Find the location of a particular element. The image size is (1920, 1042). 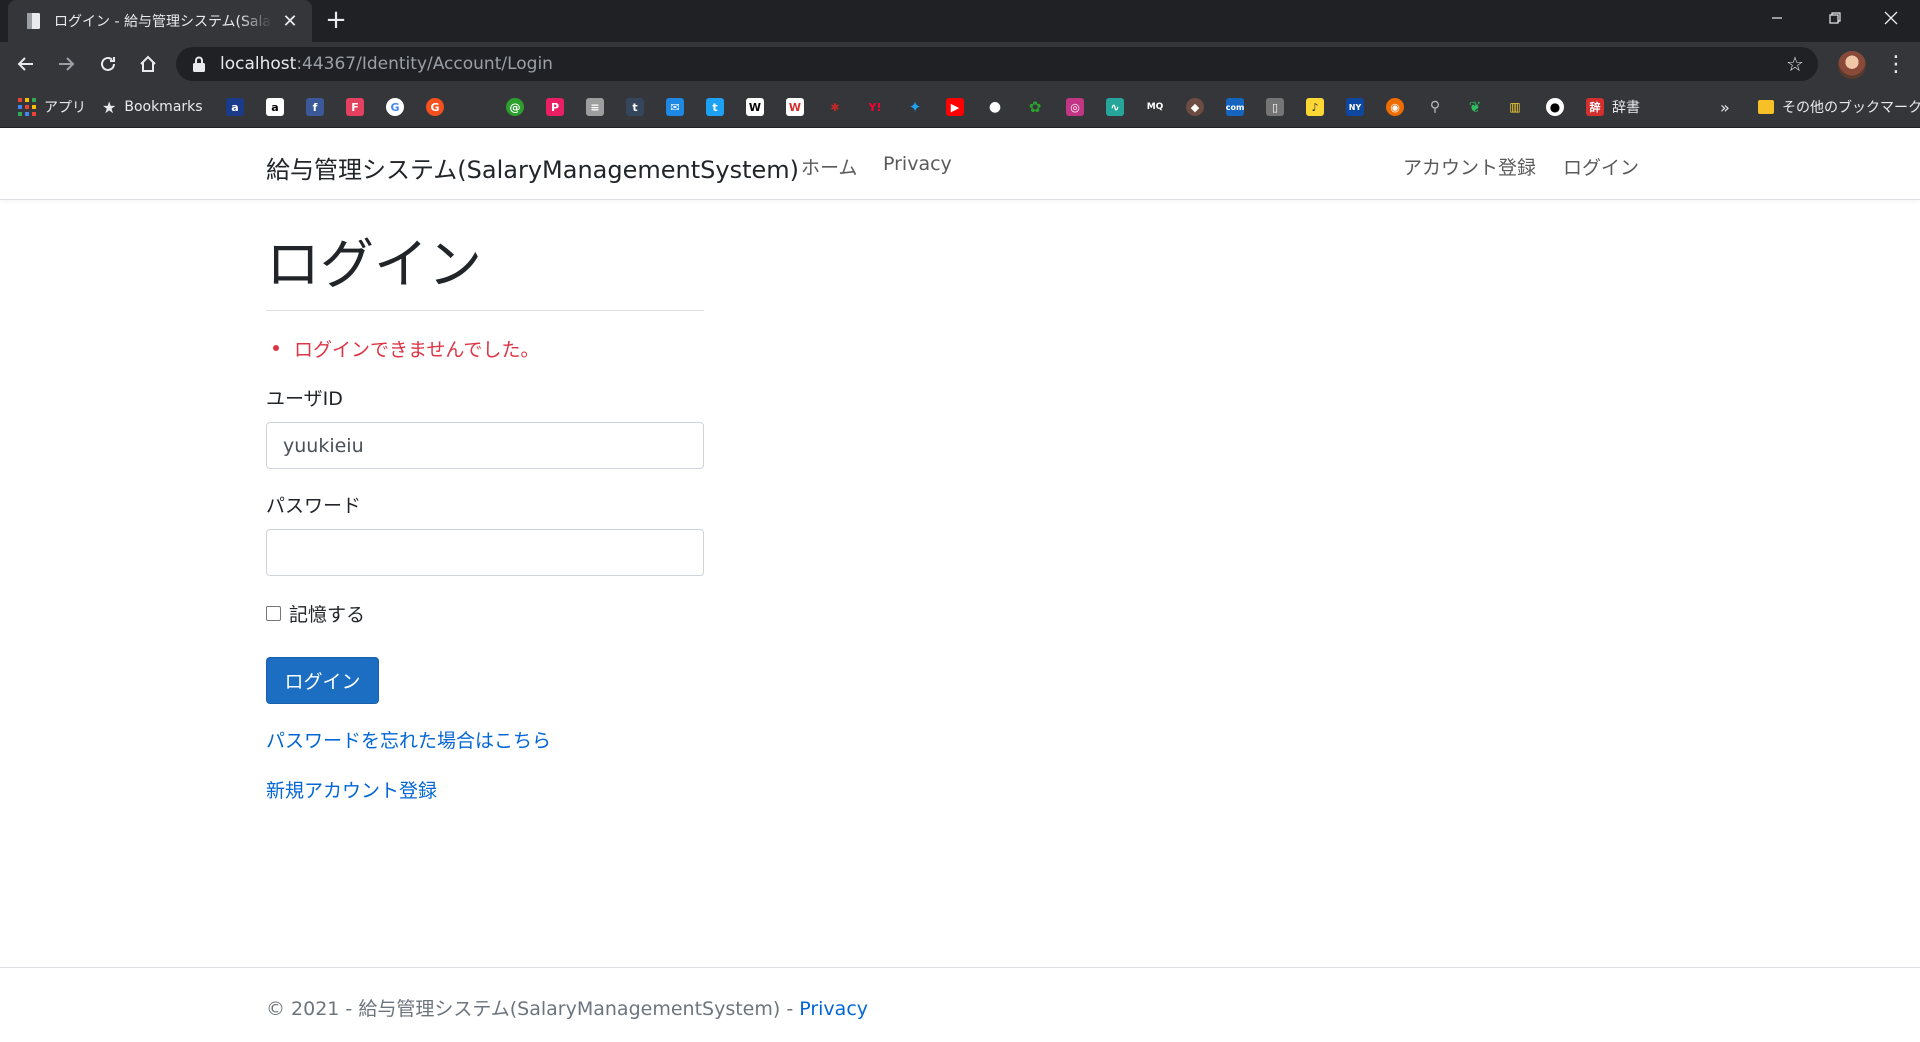

badge-icon: ◆ is located at coordinates (1195, 107).